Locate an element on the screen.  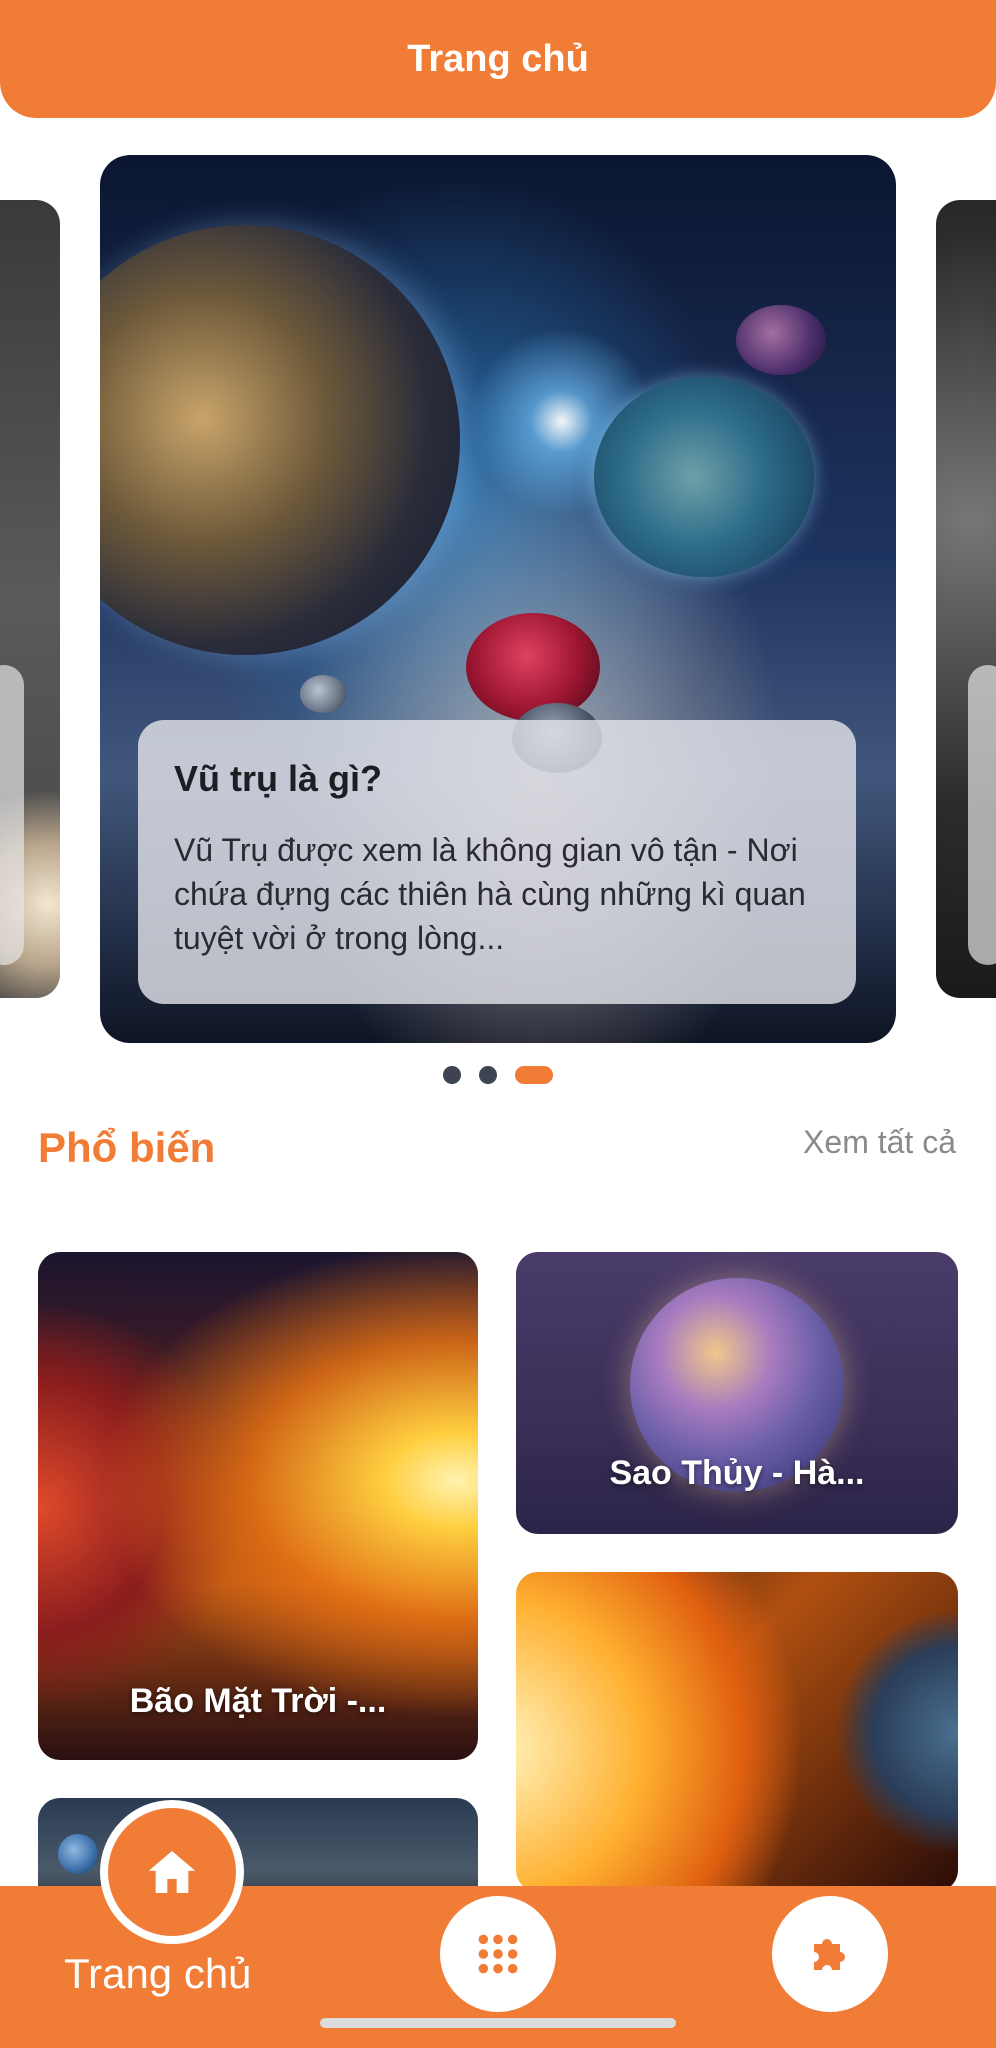
popular-card-sun is located at coordinates (737, 1732).